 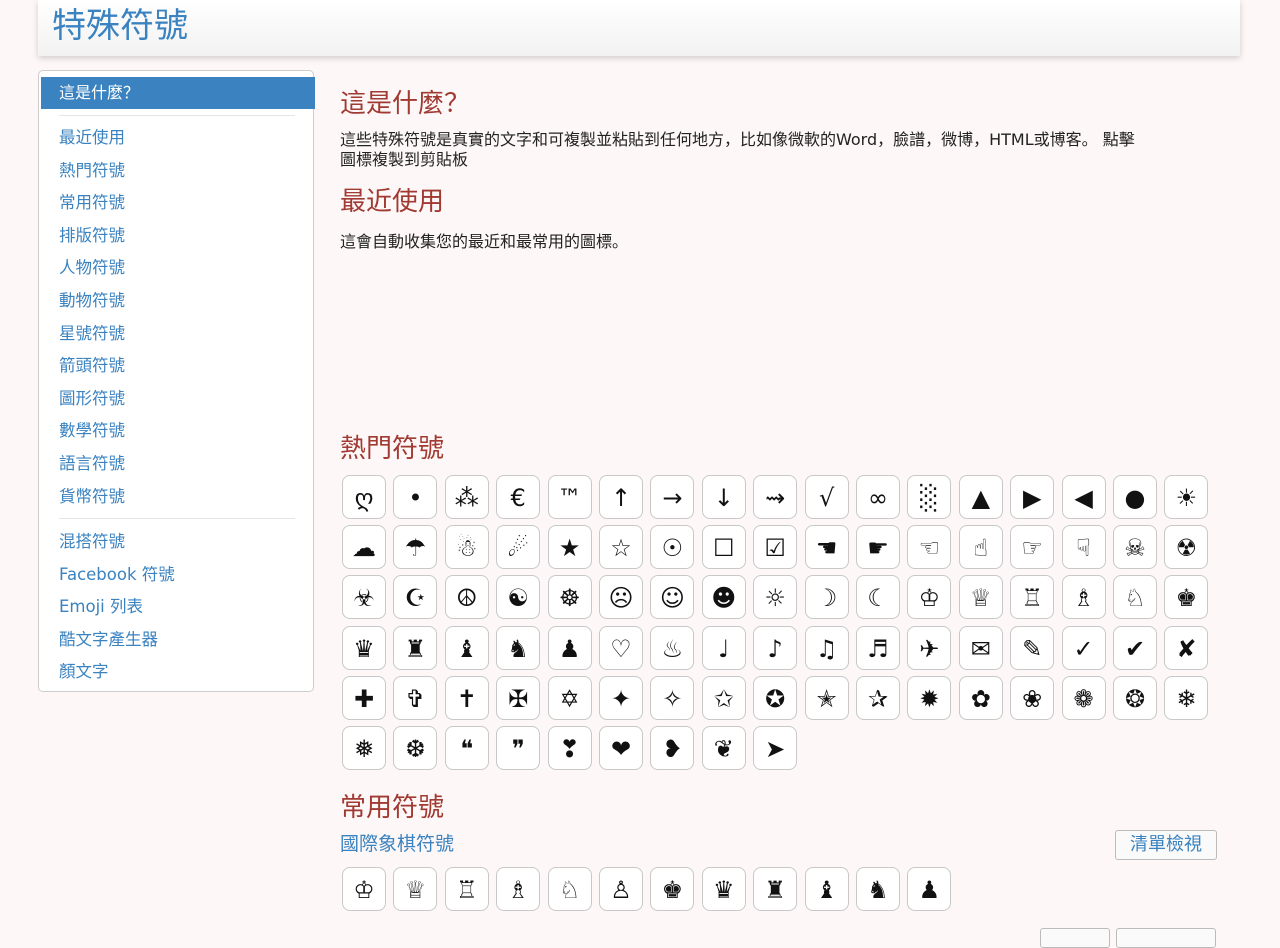 What do you see at coordinates (826, 647) in the screenshot?
I see `symbol-button: ♫` at bounding box center [826, 647].